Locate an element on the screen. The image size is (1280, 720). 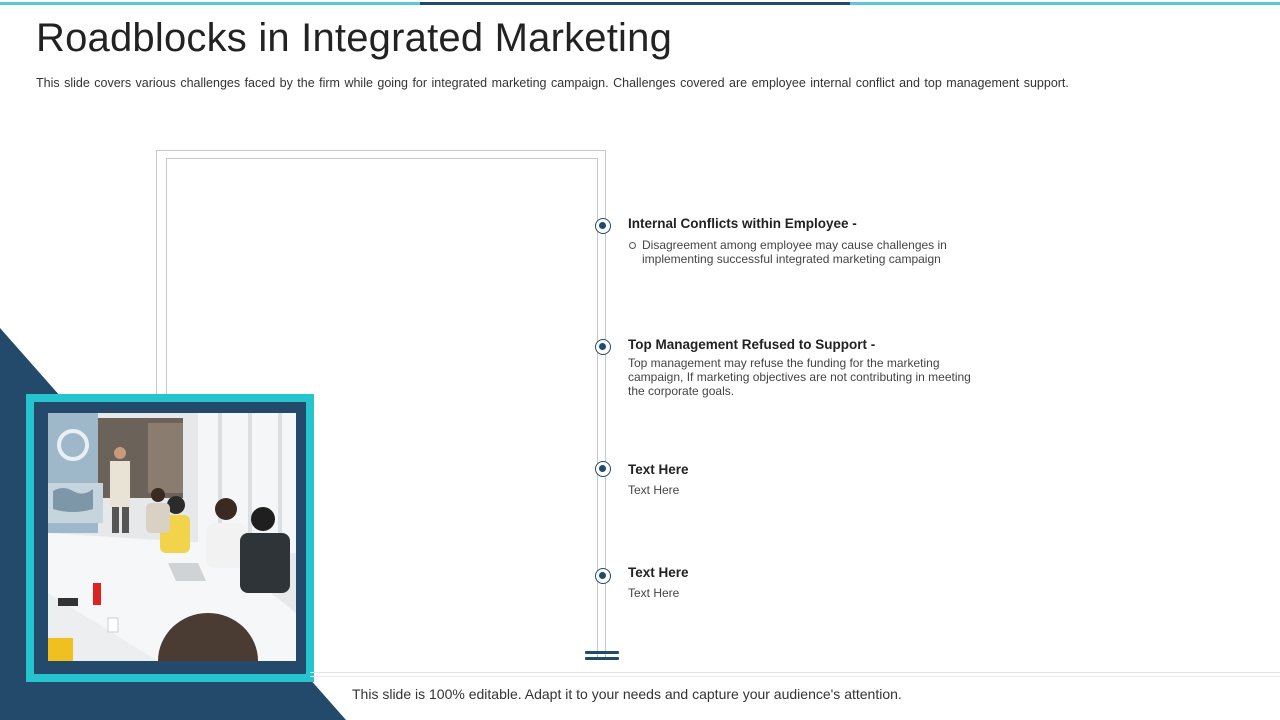
item-3-heading: Text Here is located at coordinates (658, 469).